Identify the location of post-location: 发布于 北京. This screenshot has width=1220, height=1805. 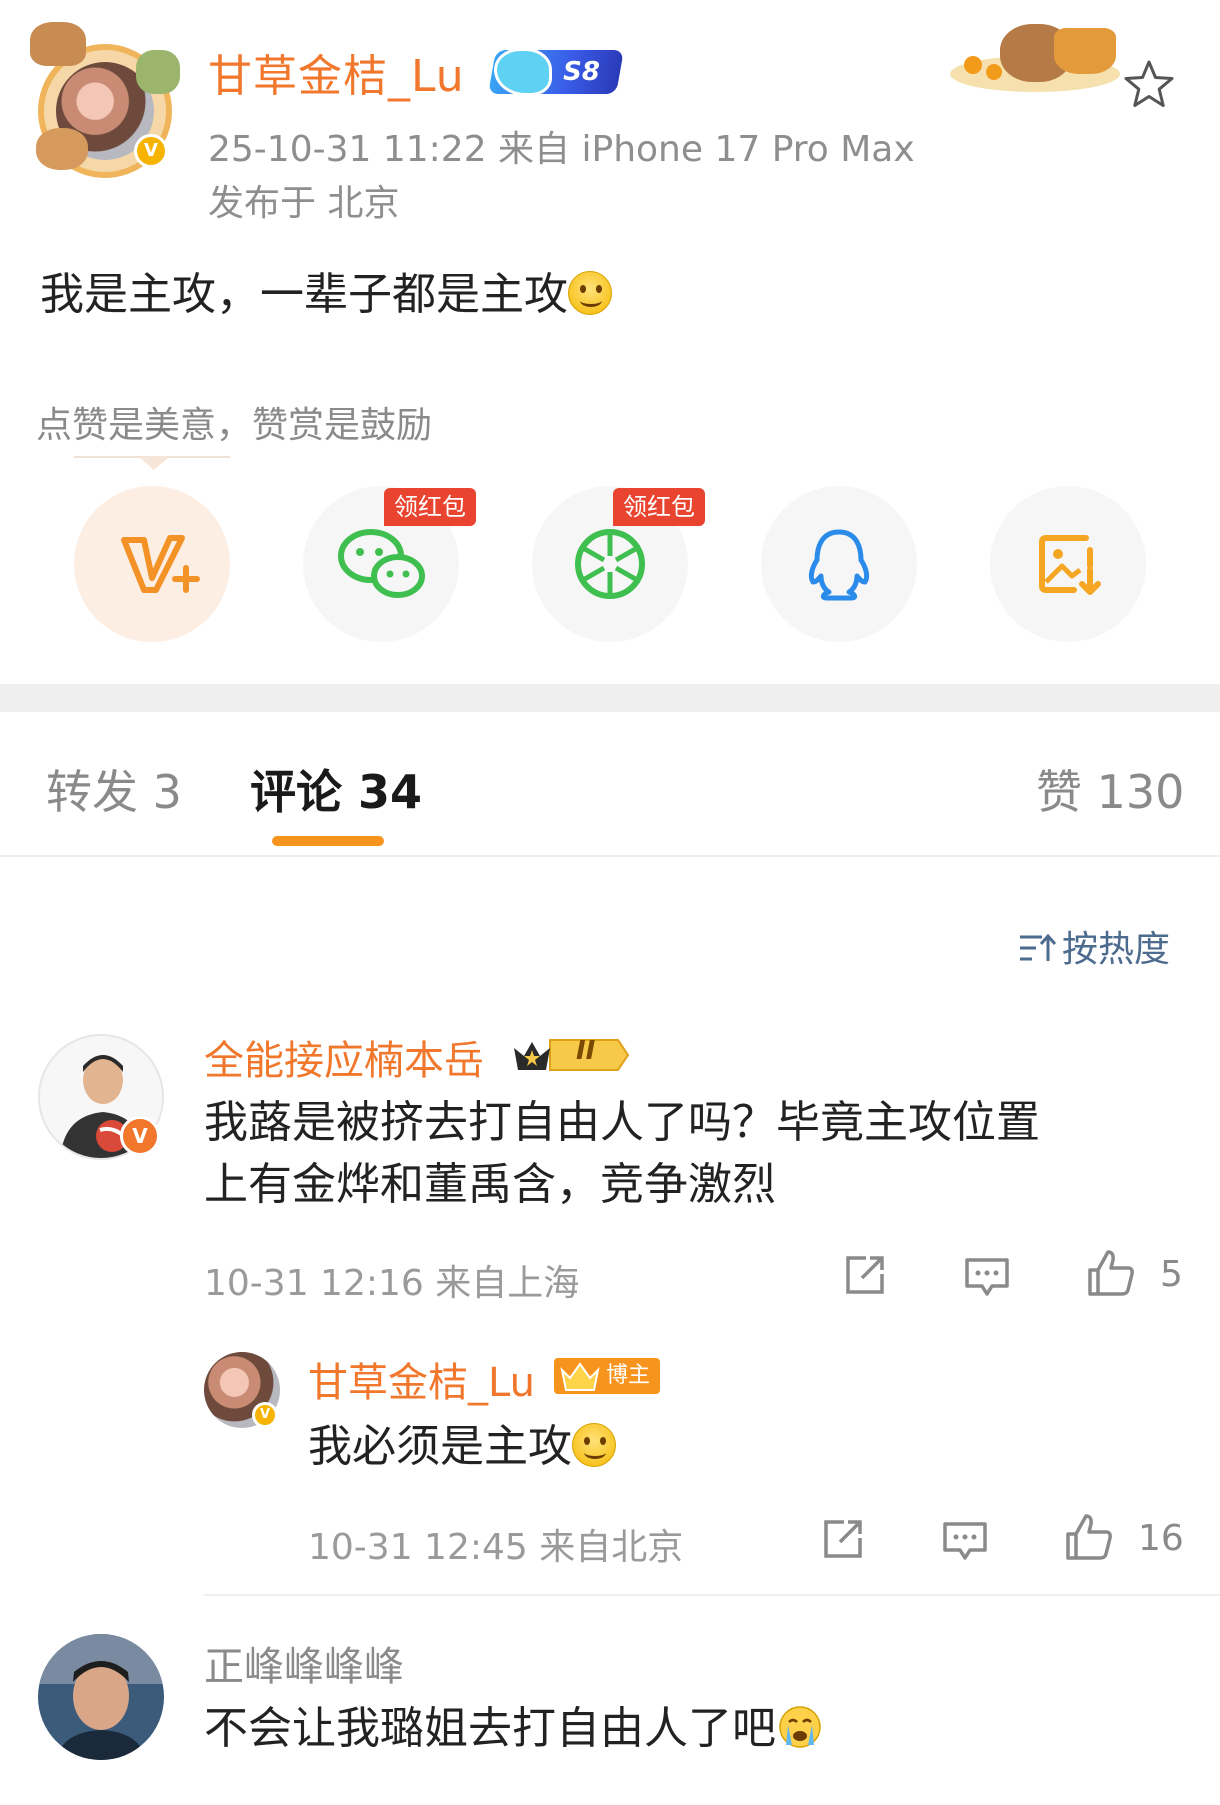
(304, 203).